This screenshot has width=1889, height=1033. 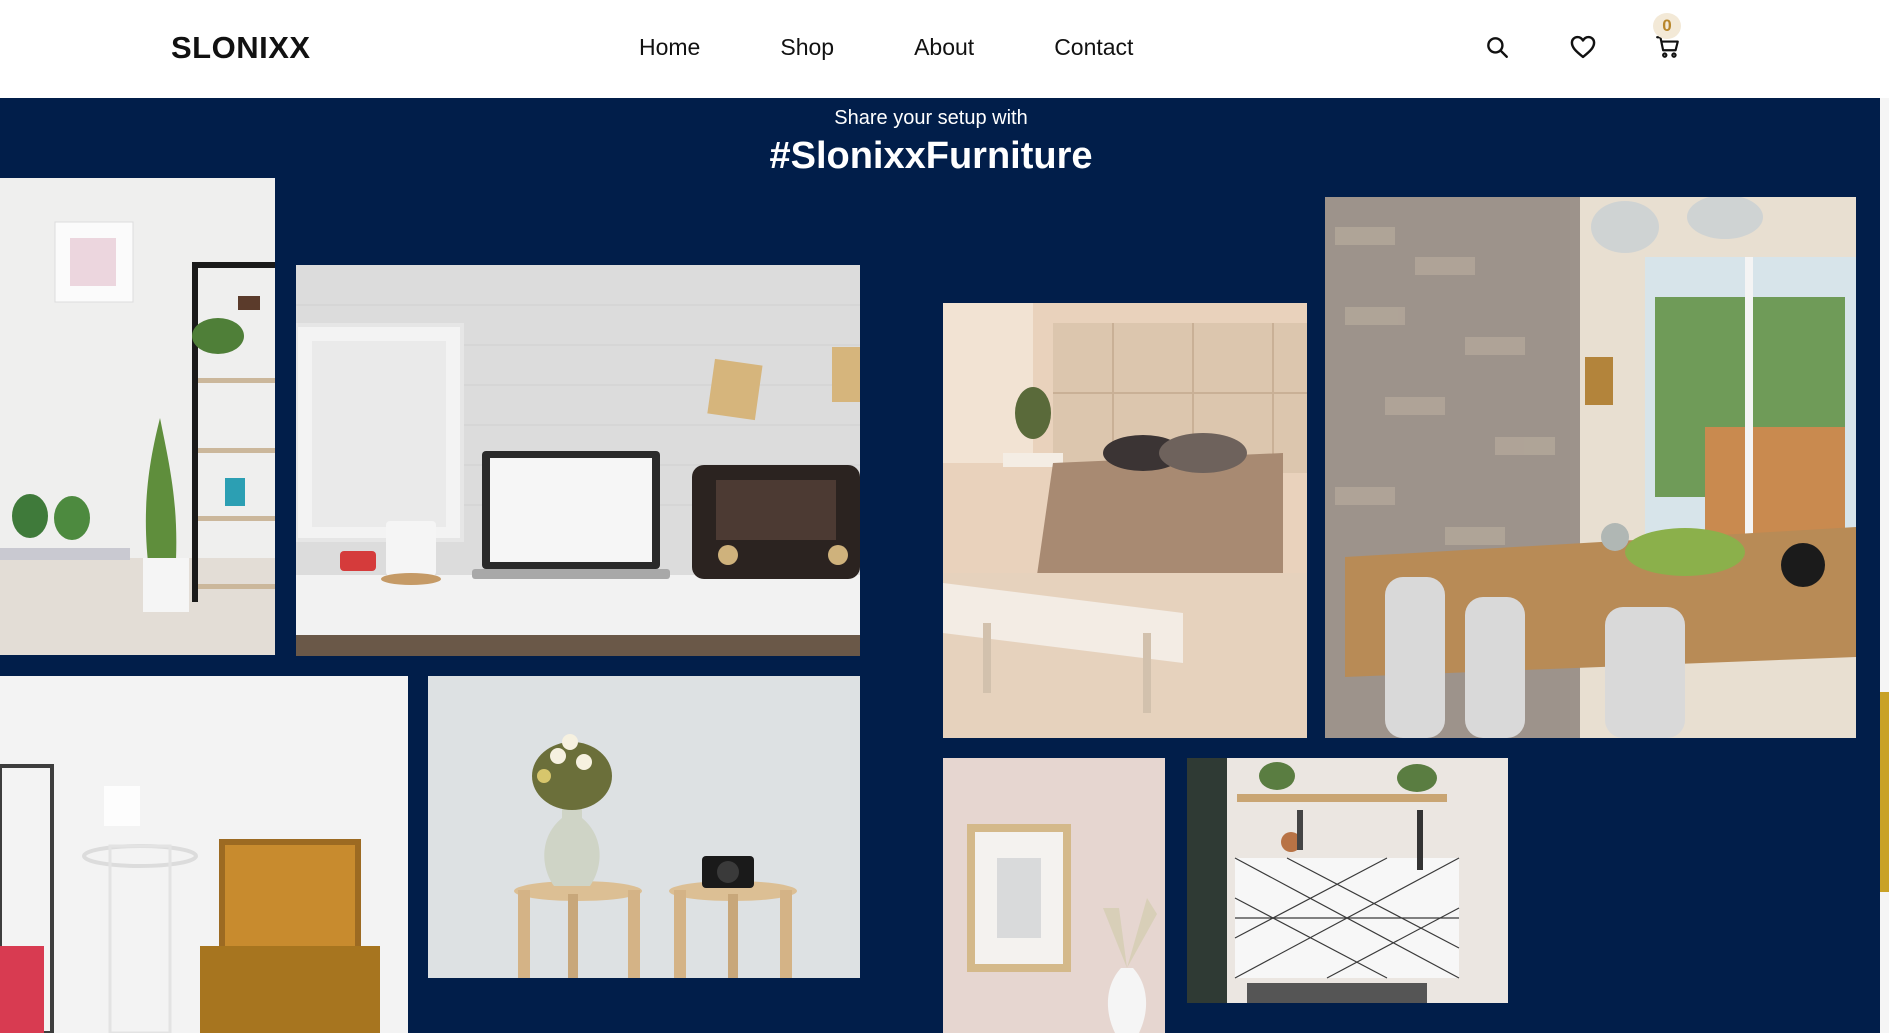 What do you see at coordinates (669, 47) in the screenshot?
I see `nav-link-home: Home` at bounding box center [669, 47].